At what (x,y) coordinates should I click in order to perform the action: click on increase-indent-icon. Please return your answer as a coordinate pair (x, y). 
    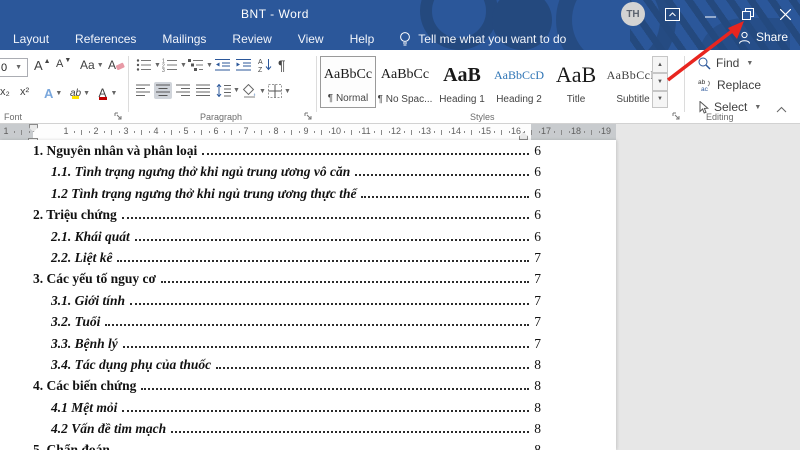
    Looking at the image, I should click on (243, 65).